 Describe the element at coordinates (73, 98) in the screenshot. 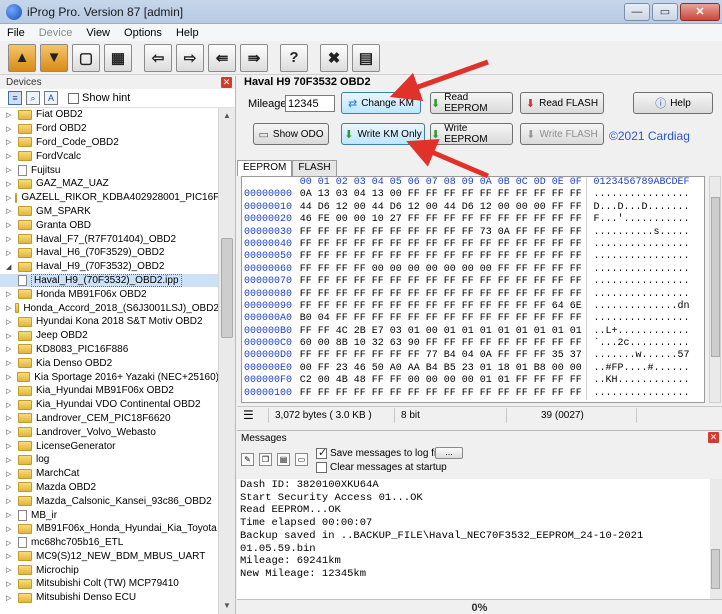

I see `show-hint-checkbox` at that location.